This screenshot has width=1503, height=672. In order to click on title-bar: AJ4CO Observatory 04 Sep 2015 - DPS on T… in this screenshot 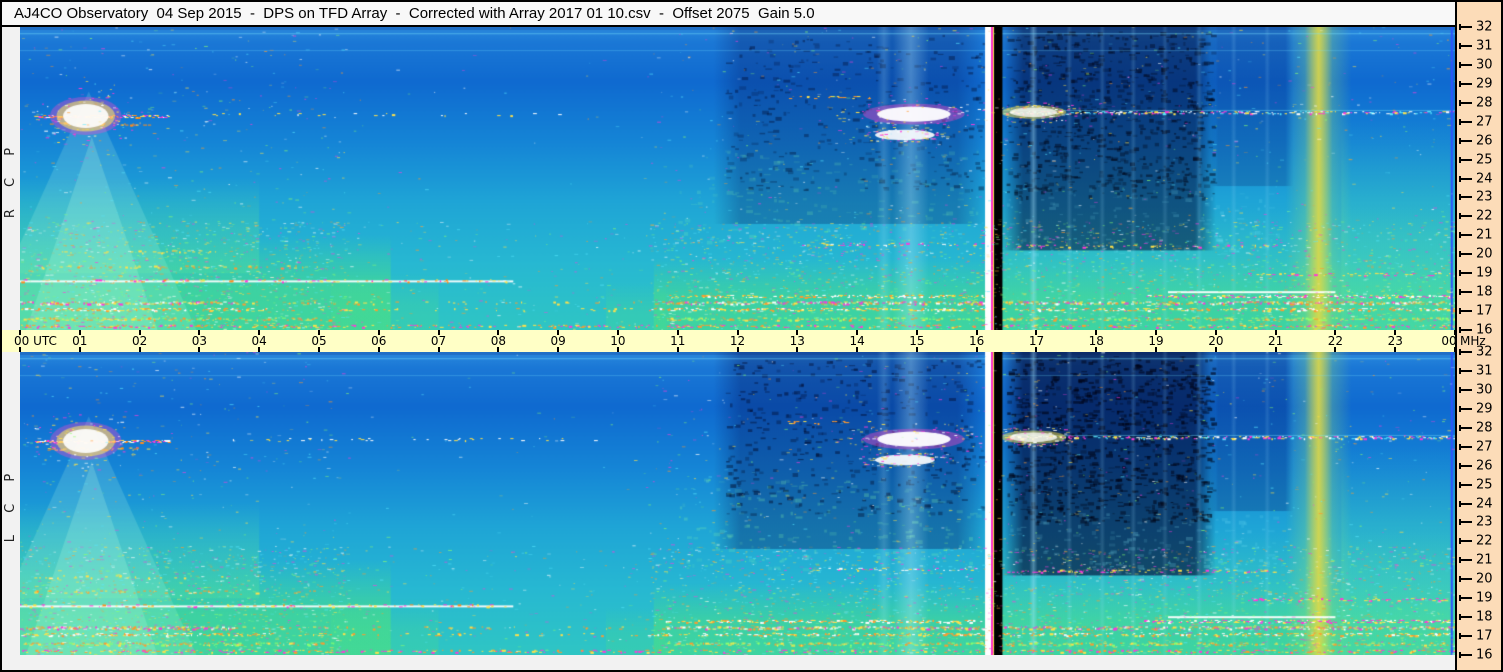, I will do `click(728, 14)`.